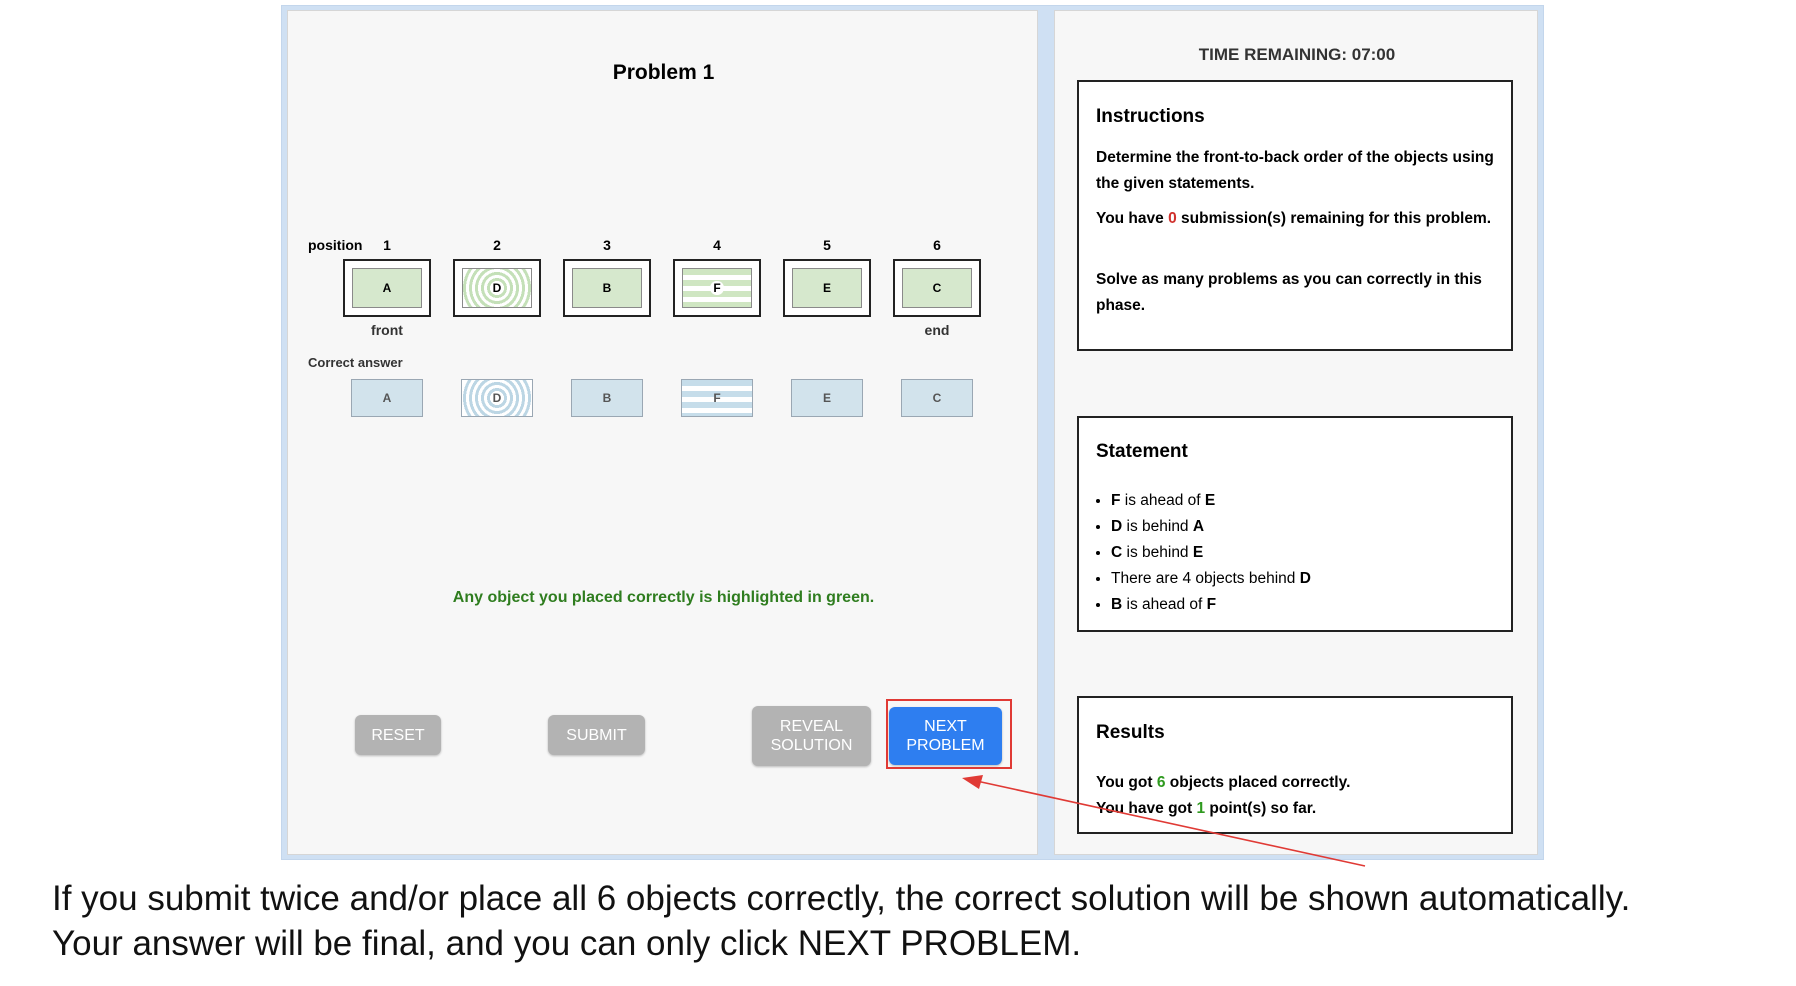 This screenshot has height=986, width=1796. What do you see at coordinates (972, 782) in the screenshot?
I see `arrow-head` at bounding box center [972, 782].